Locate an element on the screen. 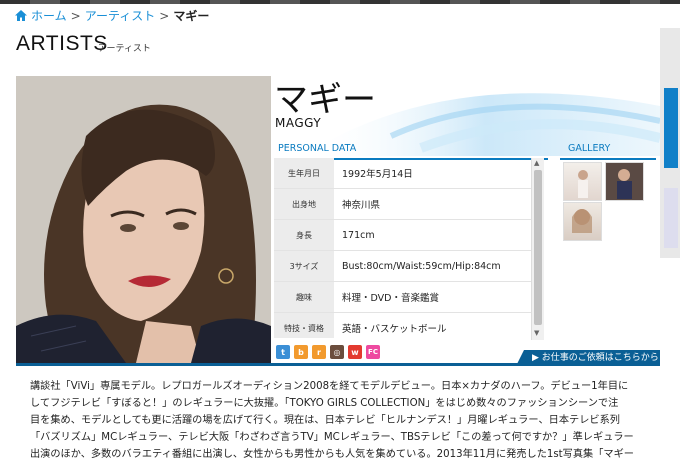 The width and height of the screenshot is (680, 463). row-value: 1992年5月14日 is located at coordinates (377, 174).